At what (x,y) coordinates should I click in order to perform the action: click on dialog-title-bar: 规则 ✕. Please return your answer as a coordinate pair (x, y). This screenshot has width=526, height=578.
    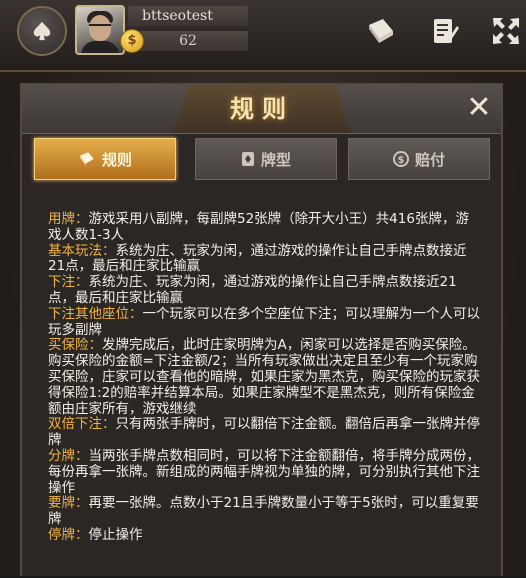
    Looking at the image, I should click on (261, 109).